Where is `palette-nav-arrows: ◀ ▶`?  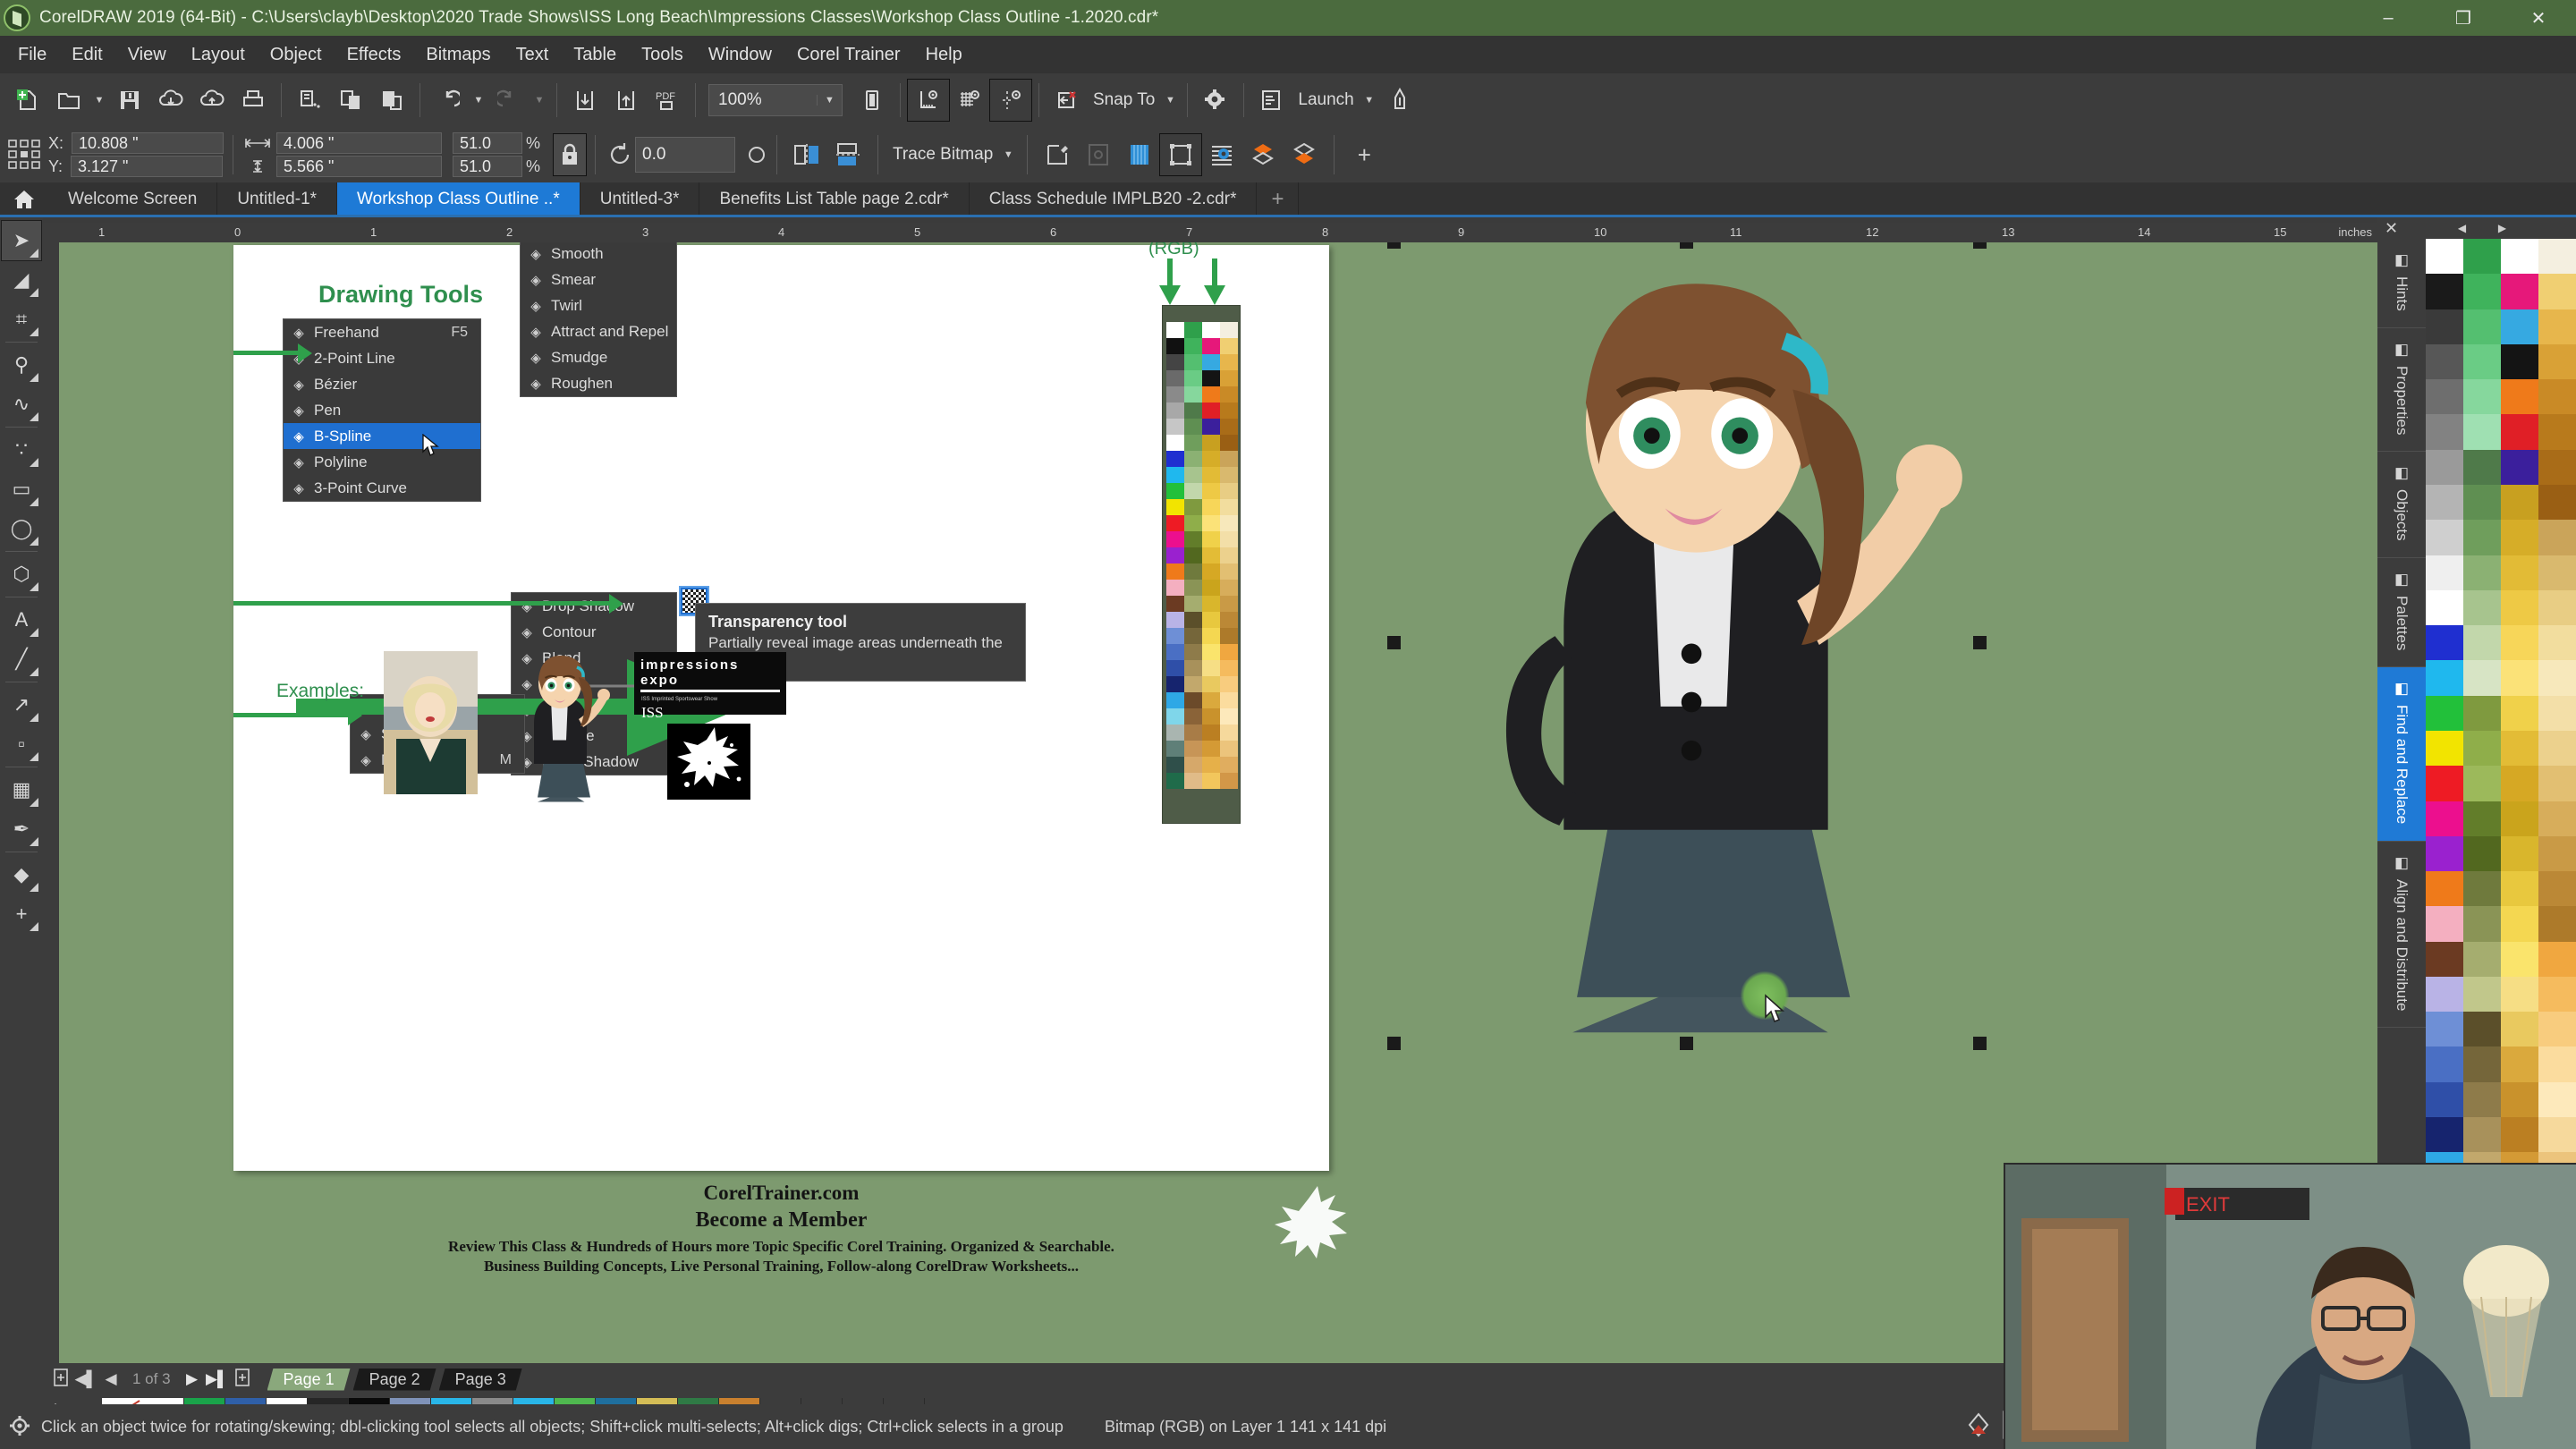 palette-nav-arrows: ◀ ▶ is located at coordinates (2482, 228).